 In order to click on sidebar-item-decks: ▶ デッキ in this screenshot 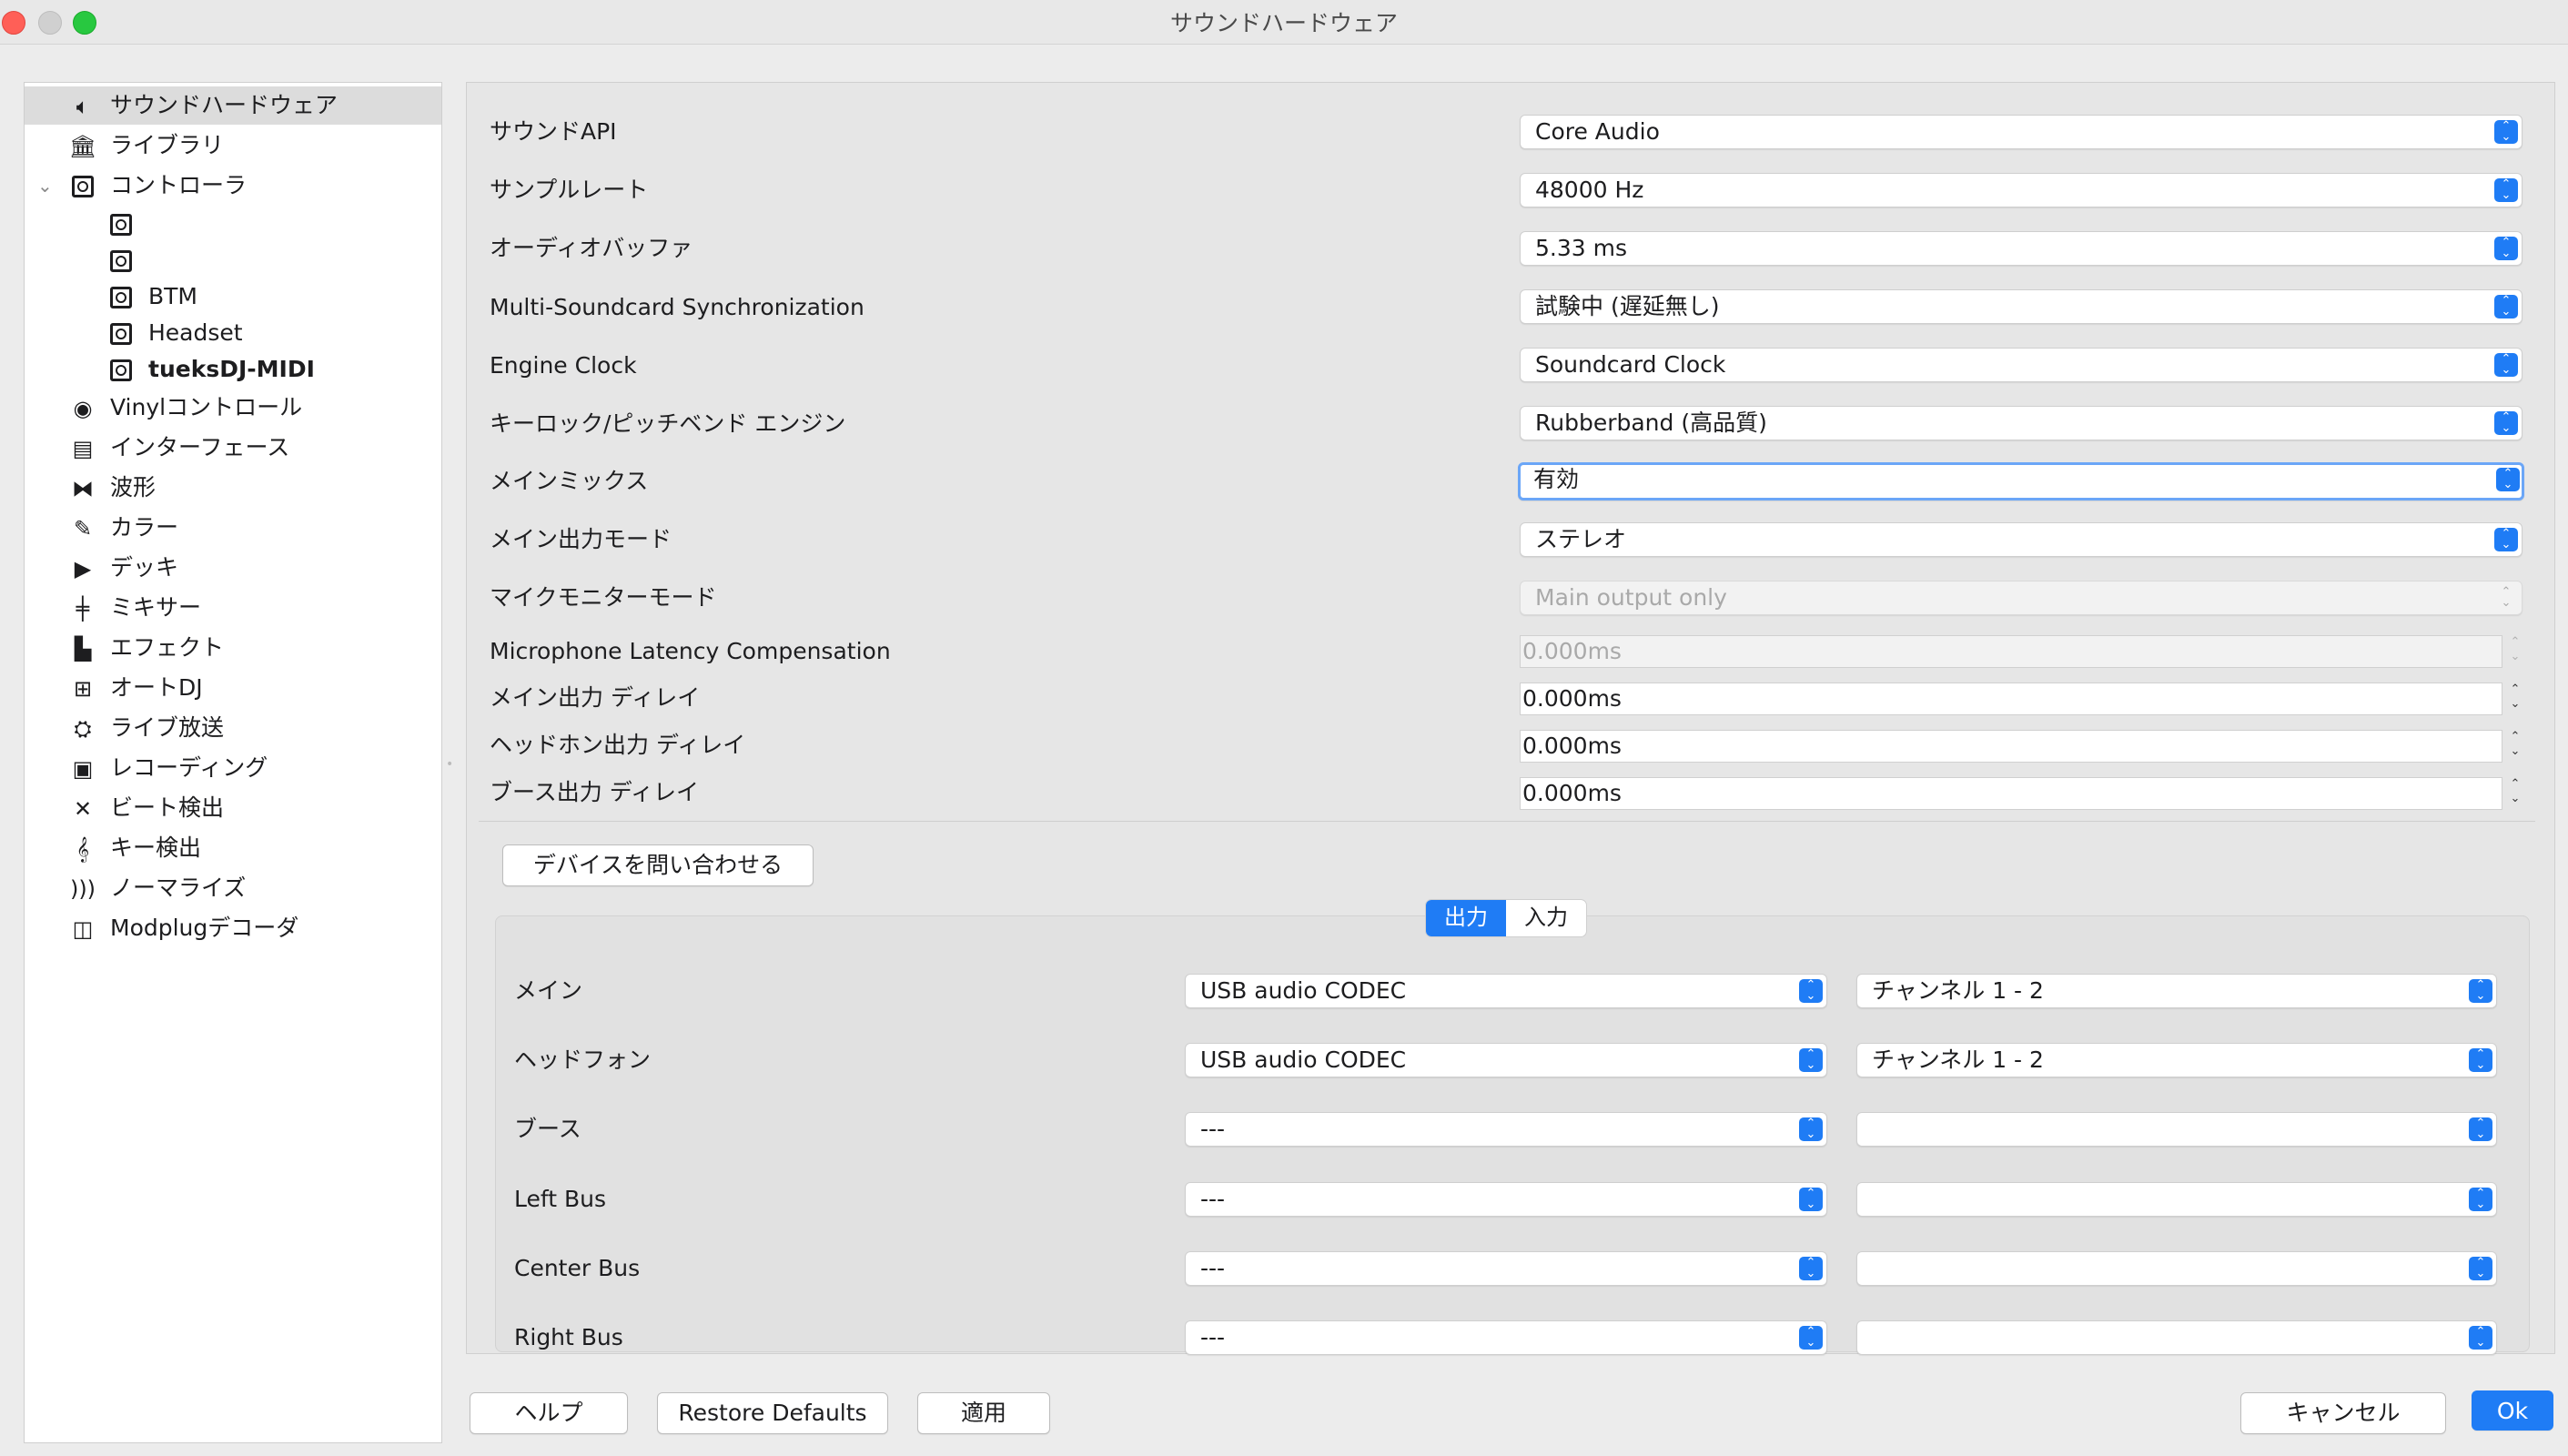, I will do `click(233, 568)`.